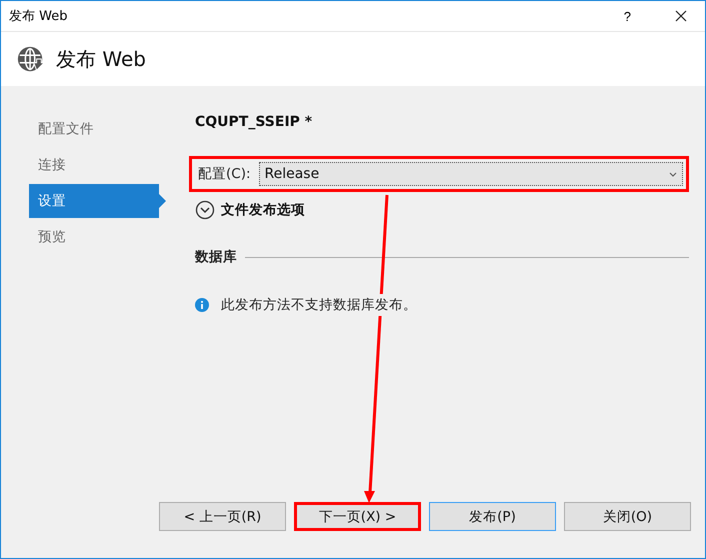 The image size is (706, 559). I want to click on expand-icon, so click(205, 210).